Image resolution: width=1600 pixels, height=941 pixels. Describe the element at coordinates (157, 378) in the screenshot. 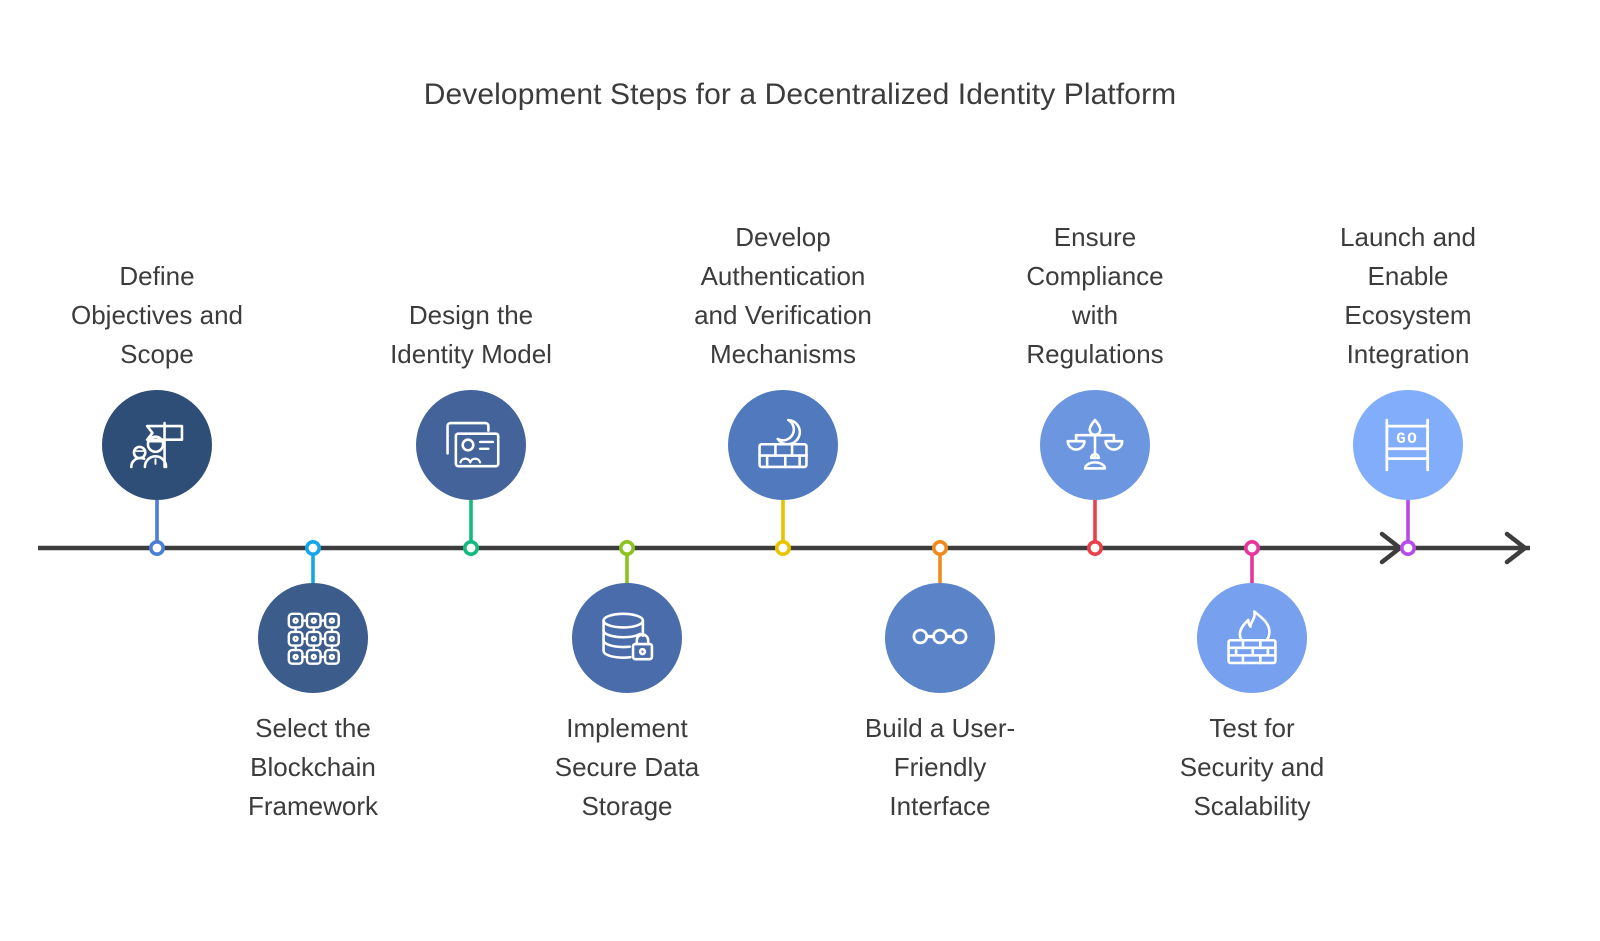

I see `timeline-step-1: Define Objectives and Scope` at that location.